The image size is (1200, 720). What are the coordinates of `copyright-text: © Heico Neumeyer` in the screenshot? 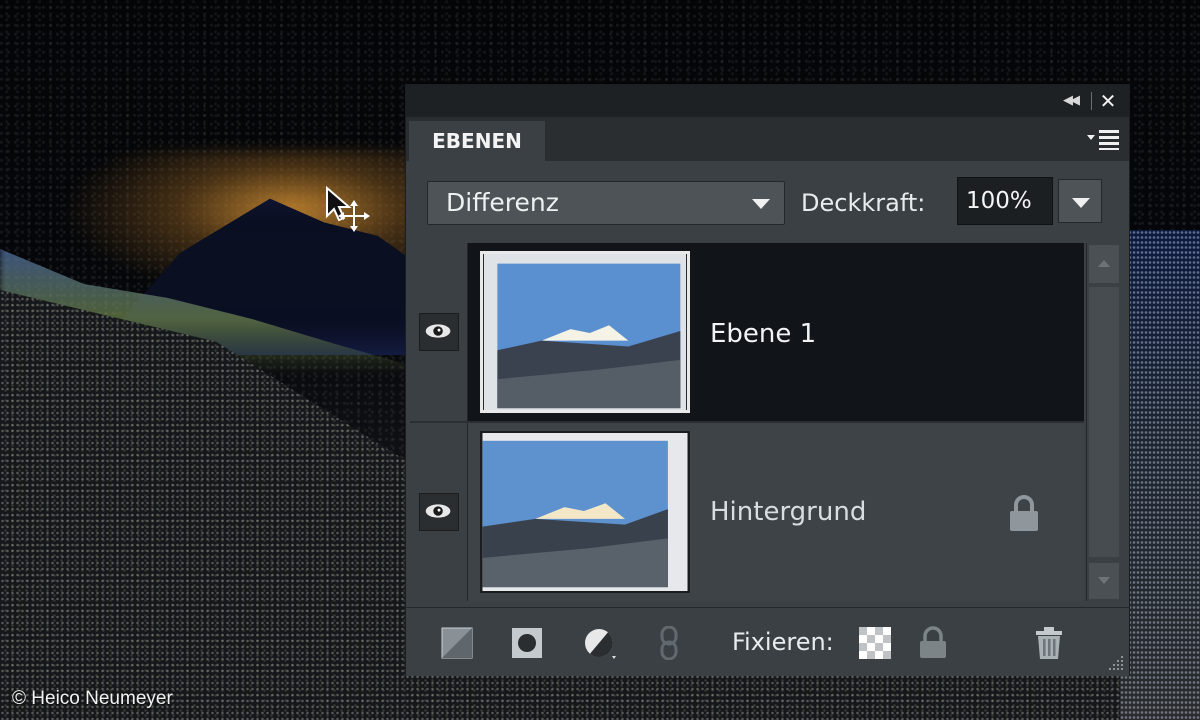 It's located at (92, 698).